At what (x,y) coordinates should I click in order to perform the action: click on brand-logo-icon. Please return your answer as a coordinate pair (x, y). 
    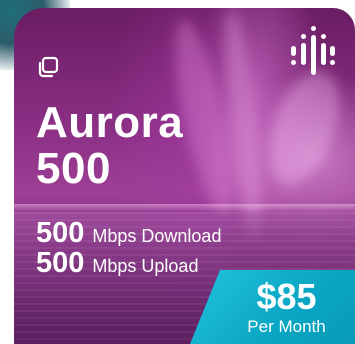
    Looking at the image, I should click on (313, 50).